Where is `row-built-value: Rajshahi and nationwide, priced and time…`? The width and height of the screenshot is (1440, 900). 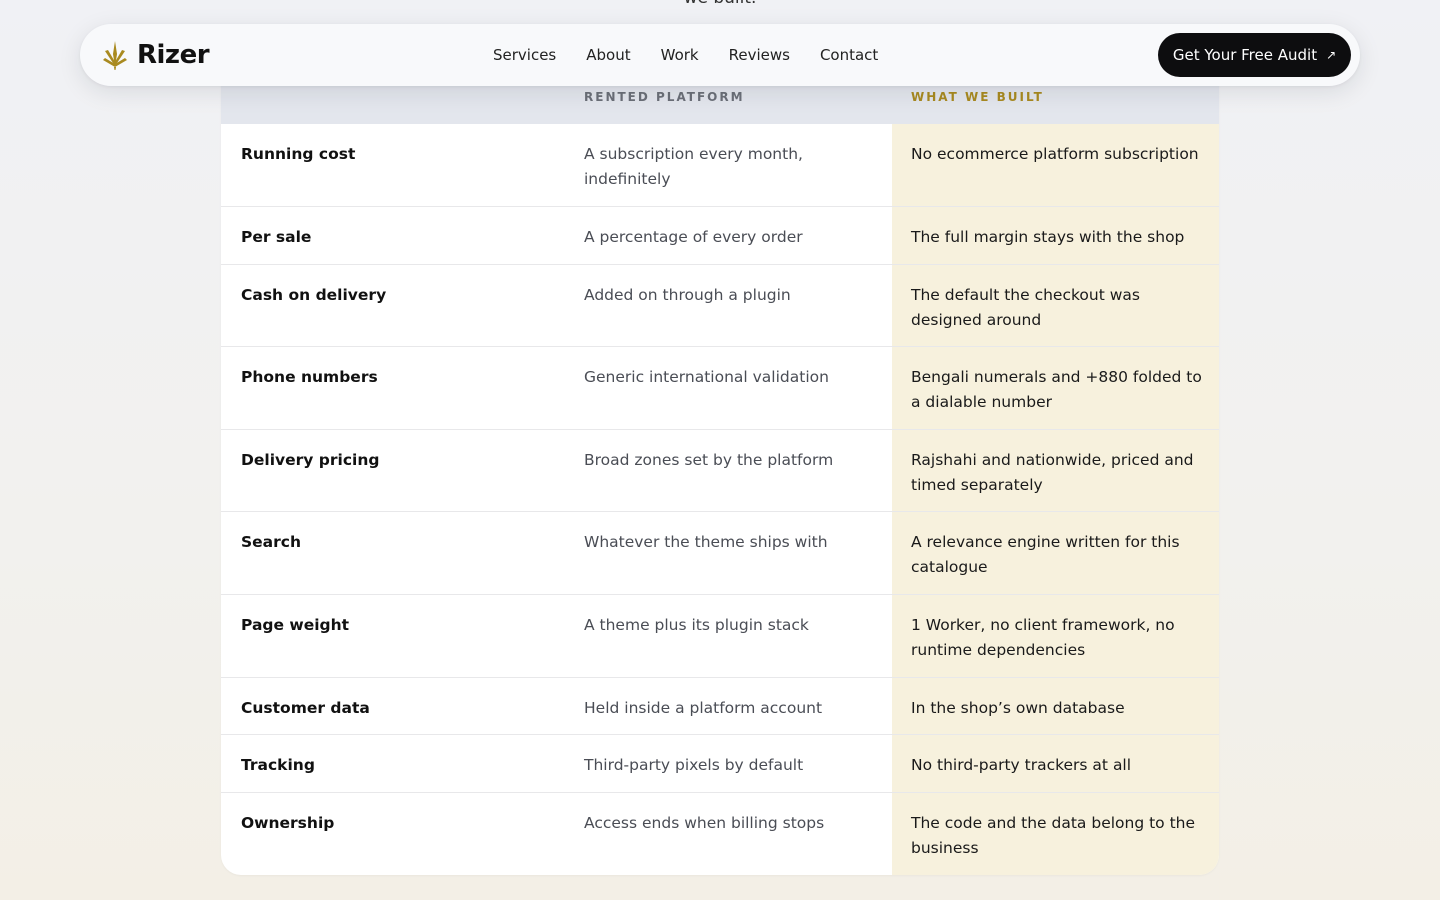 row-built-value: Rajshahi and nationwide, priced and time… is located at coordinates (1052, 472).